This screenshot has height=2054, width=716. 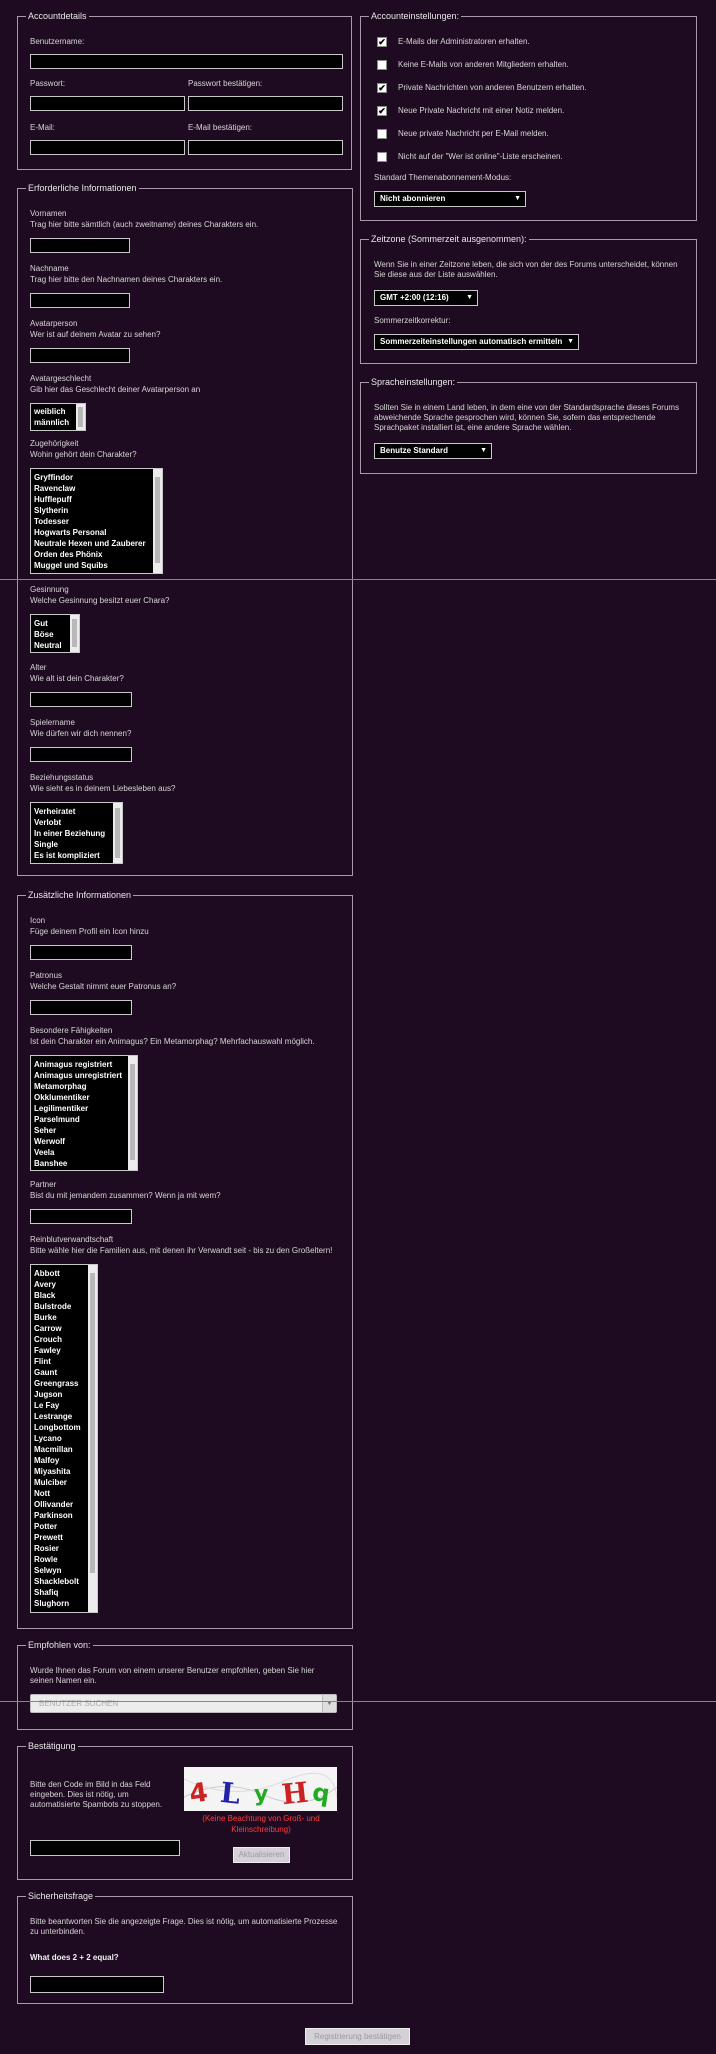 What do you see at coordinates (265, 147) in the screenshot?
I see `email-confirm-input` at bounding box center [265, 147].